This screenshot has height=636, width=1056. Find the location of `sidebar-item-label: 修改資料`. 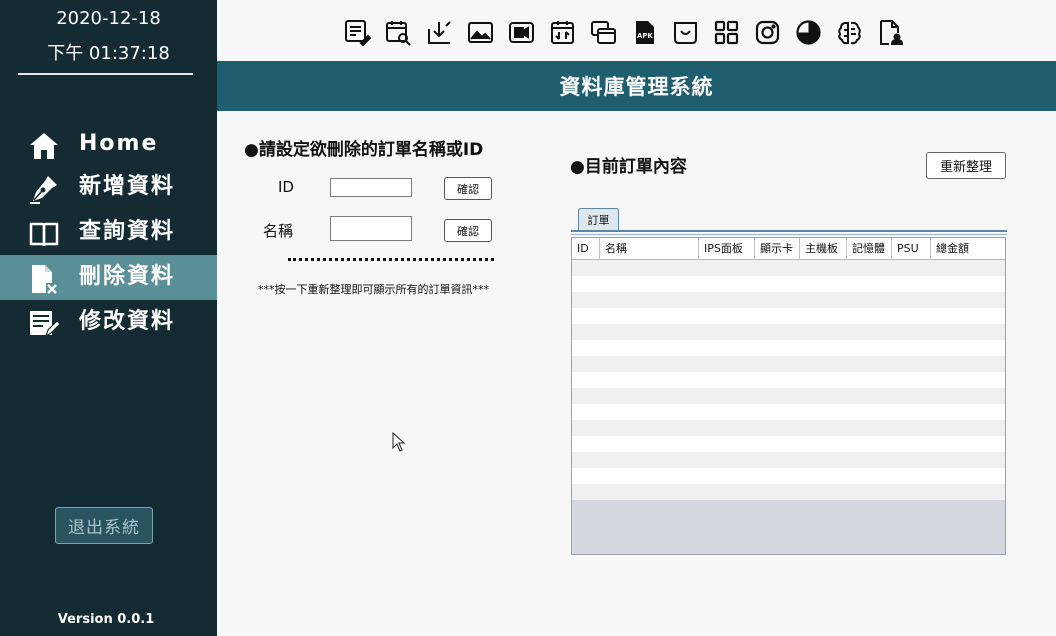

sidebar-item-label: 修改資料 is located at coordinates (127, 321).